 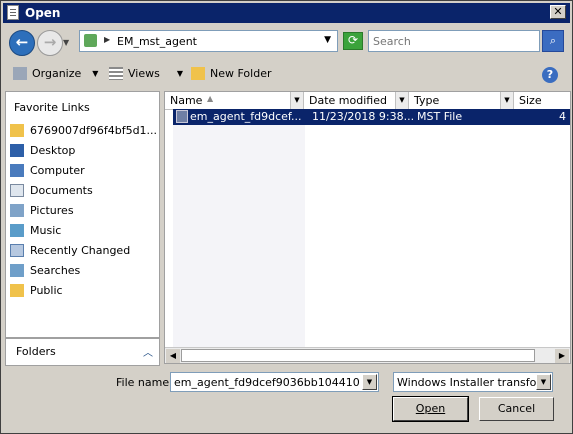 I want to click on address-bar: ▶ EM_mst_agent ▼, so click(x=208, y=41).